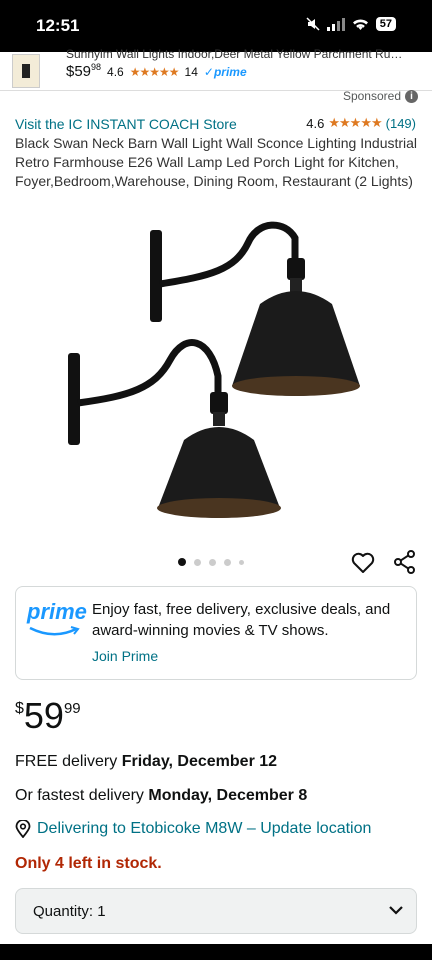 The image size is (432, 960). Describe the element at coordinates (225, 72) in the screenshot. I see `prime-badge: ✓prime` at that location.